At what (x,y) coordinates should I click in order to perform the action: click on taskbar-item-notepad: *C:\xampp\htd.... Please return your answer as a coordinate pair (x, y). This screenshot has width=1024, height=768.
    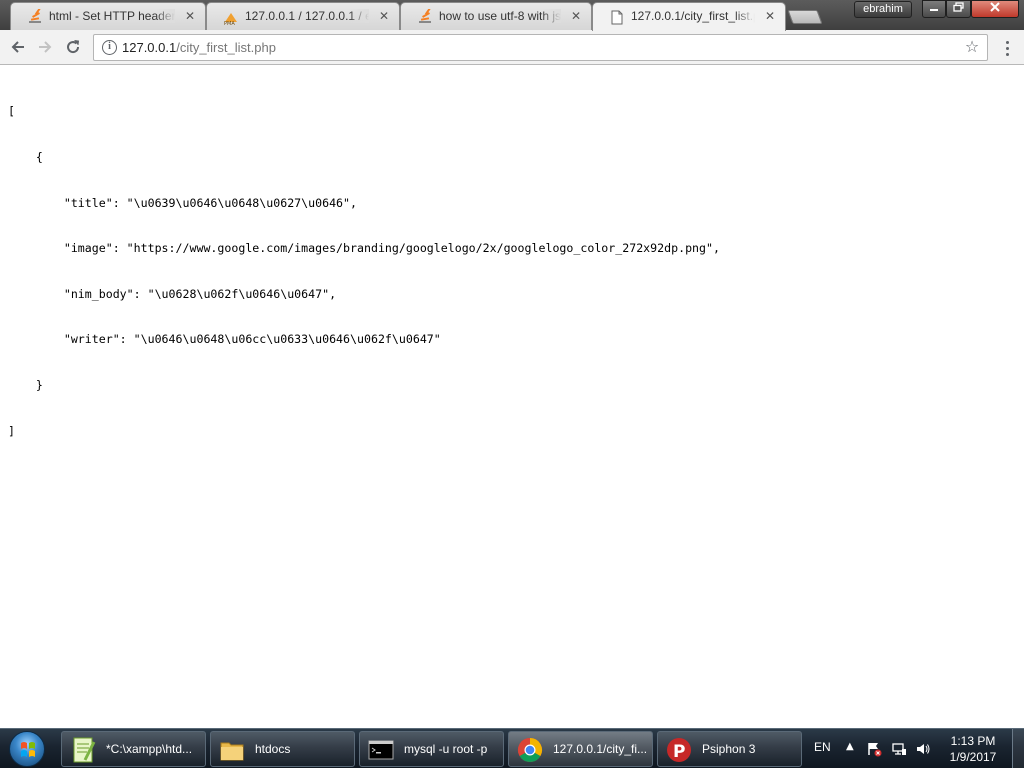
    Looking at the image, I should click on (133, 749).